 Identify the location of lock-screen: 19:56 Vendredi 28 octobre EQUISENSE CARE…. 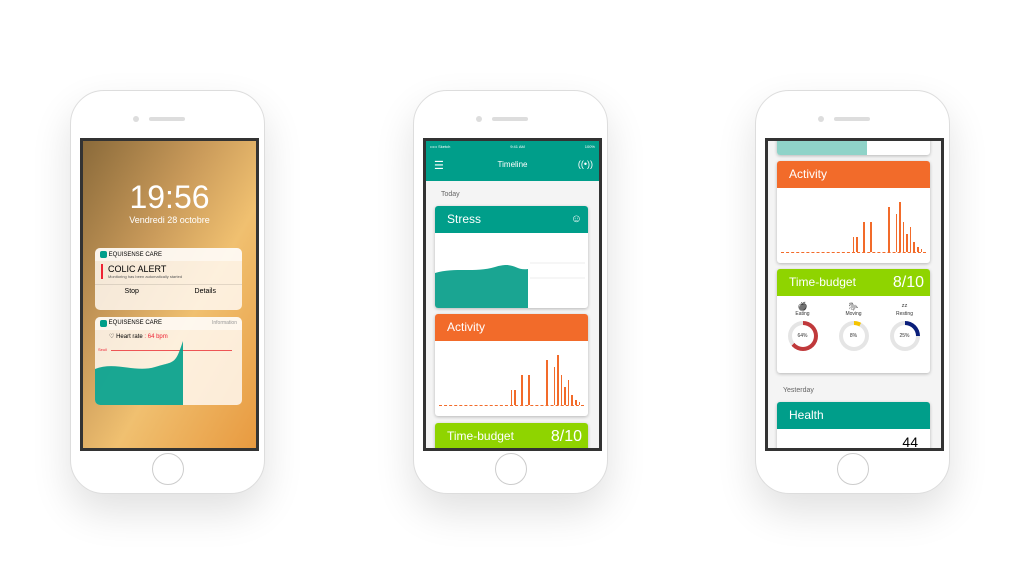
(169, 294).